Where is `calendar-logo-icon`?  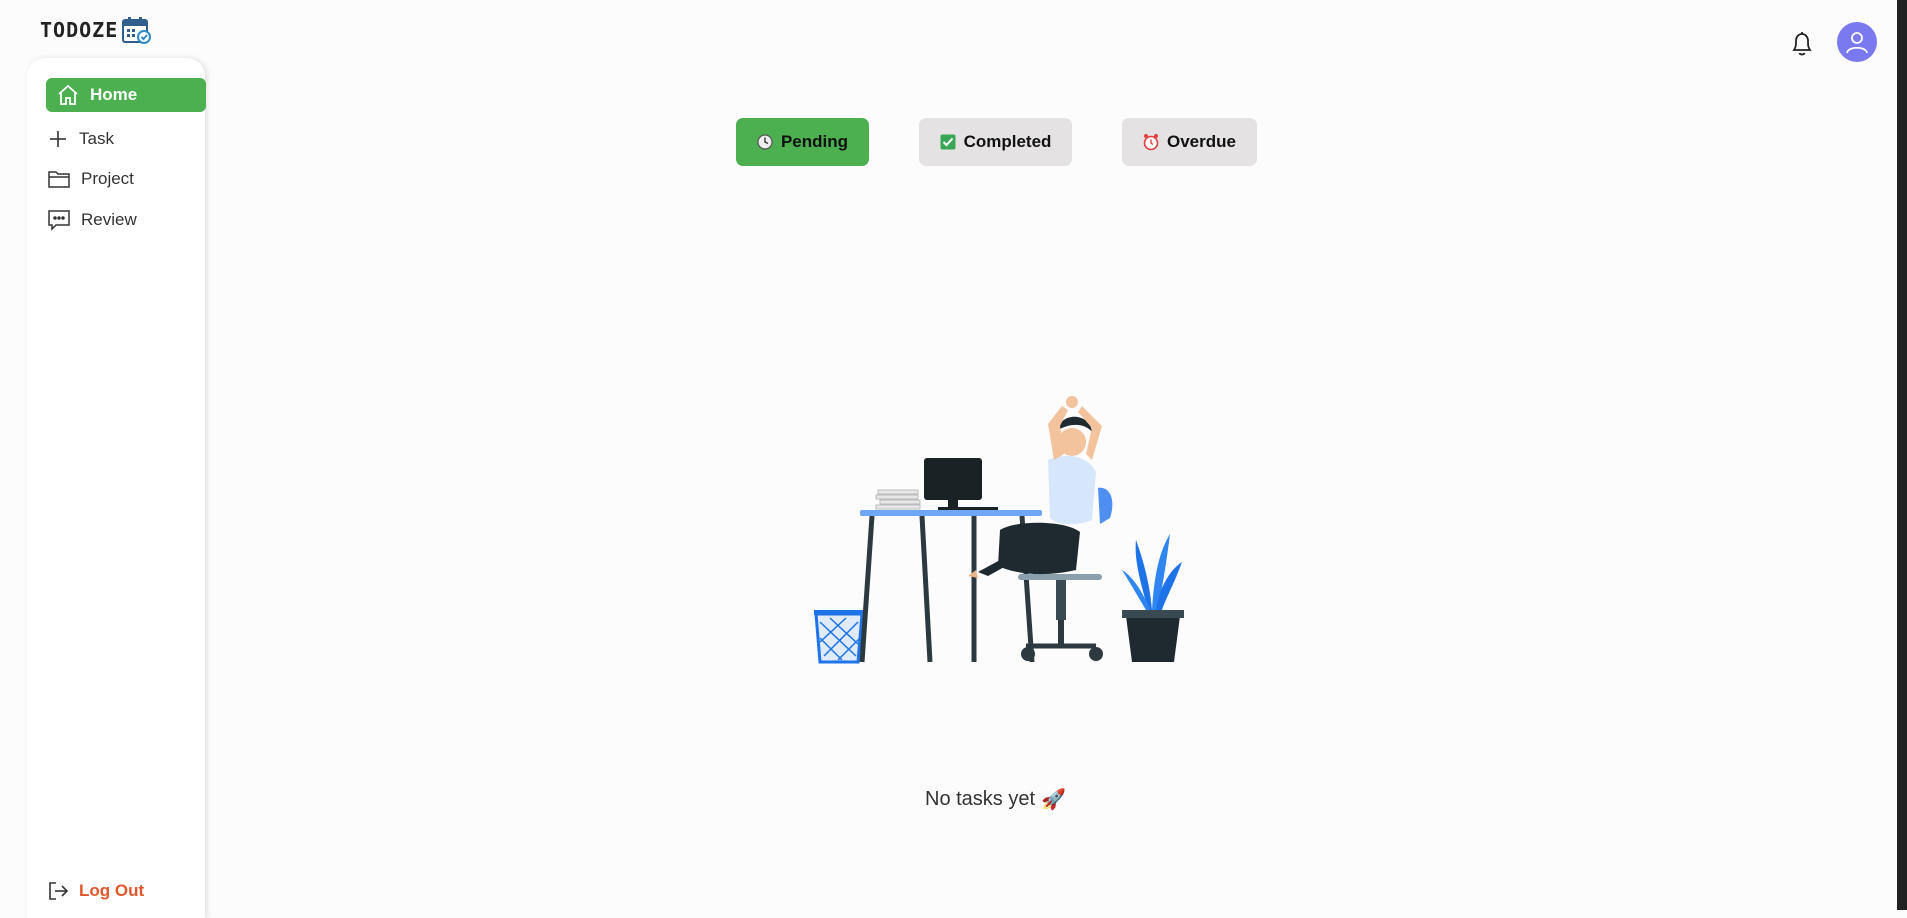 calendar-logo-icon is located at coordinates (137, 30).